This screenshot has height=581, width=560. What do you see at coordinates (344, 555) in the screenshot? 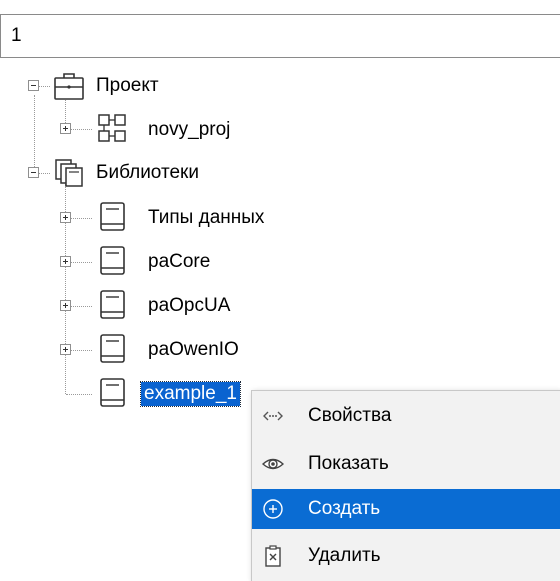
I see `menu-item-label: Удалить` at bounding box center [344, 555].